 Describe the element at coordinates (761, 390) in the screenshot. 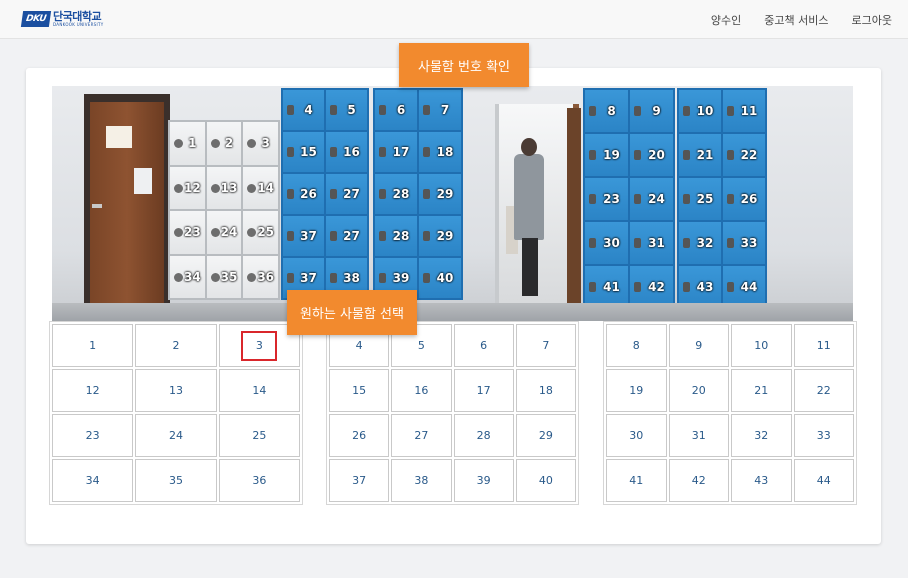

I see `locker-select-button: 21` at that location.